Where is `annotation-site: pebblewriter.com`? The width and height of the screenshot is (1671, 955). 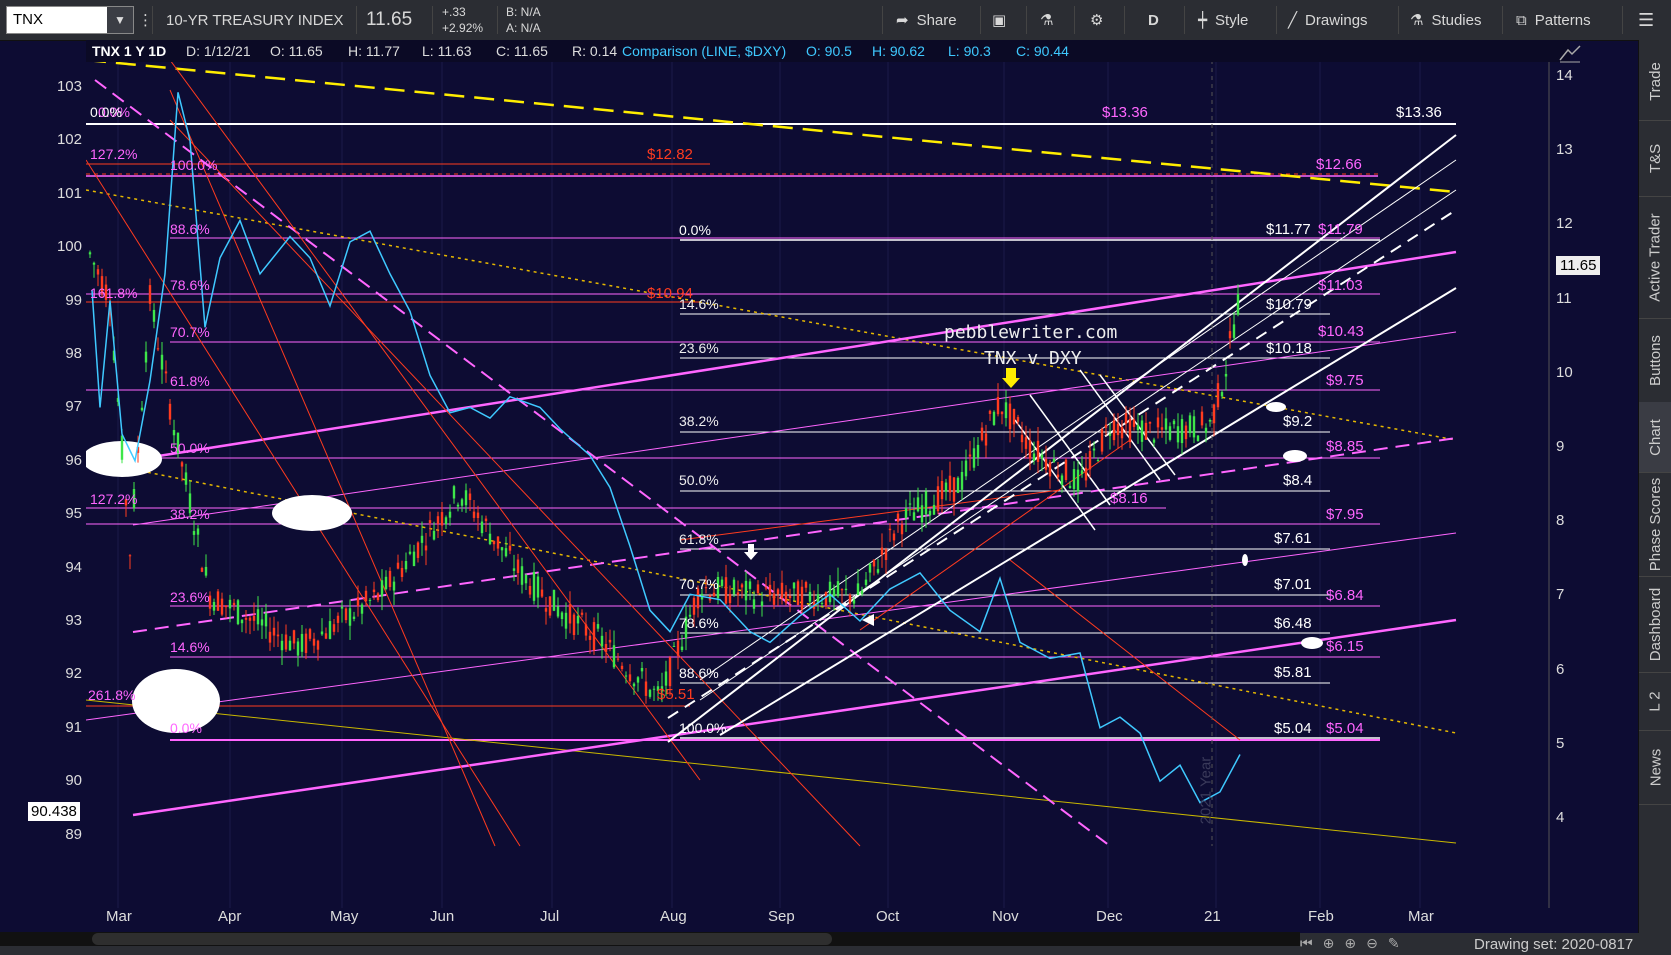
annotation-site: pebblewriter.com is located at coordinates (1031, 332).